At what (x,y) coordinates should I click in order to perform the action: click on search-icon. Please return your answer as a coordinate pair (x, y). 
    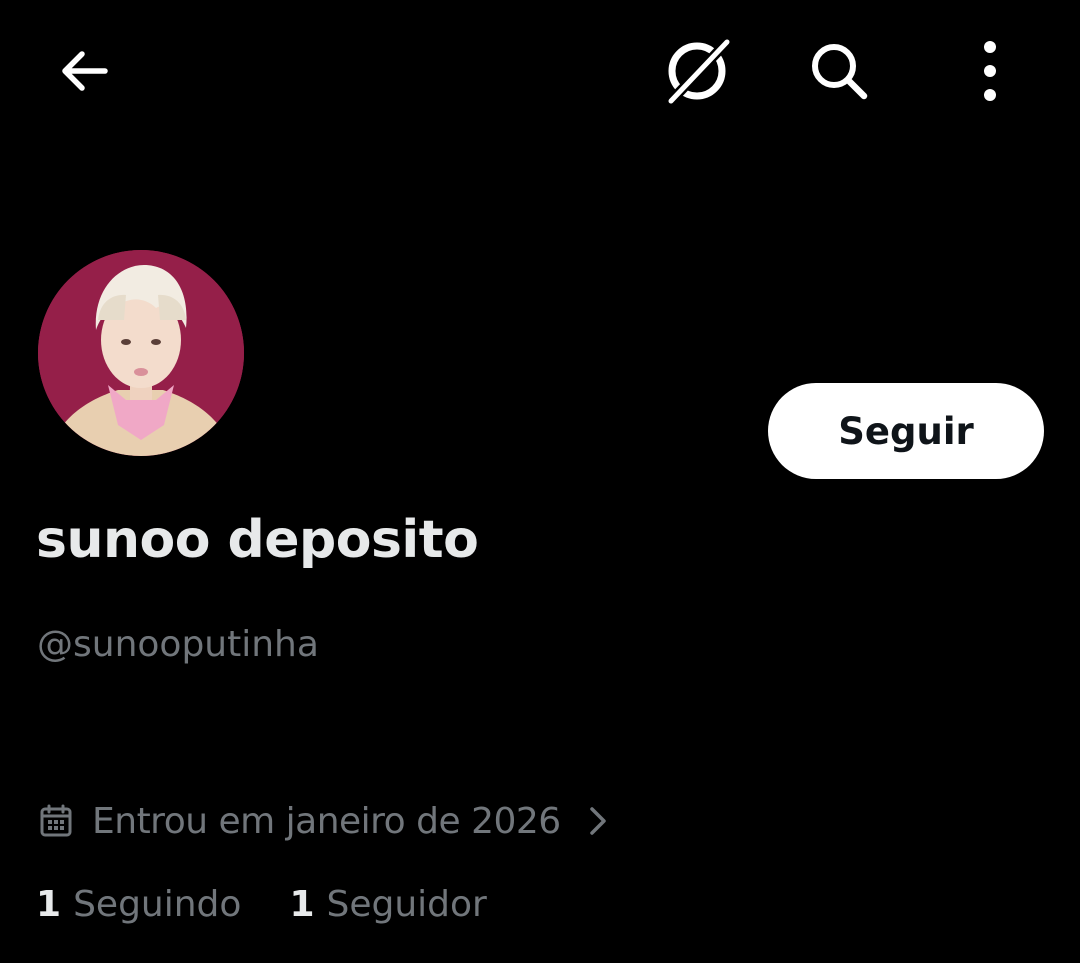
    Looking at the image, I should click on (840, 72).